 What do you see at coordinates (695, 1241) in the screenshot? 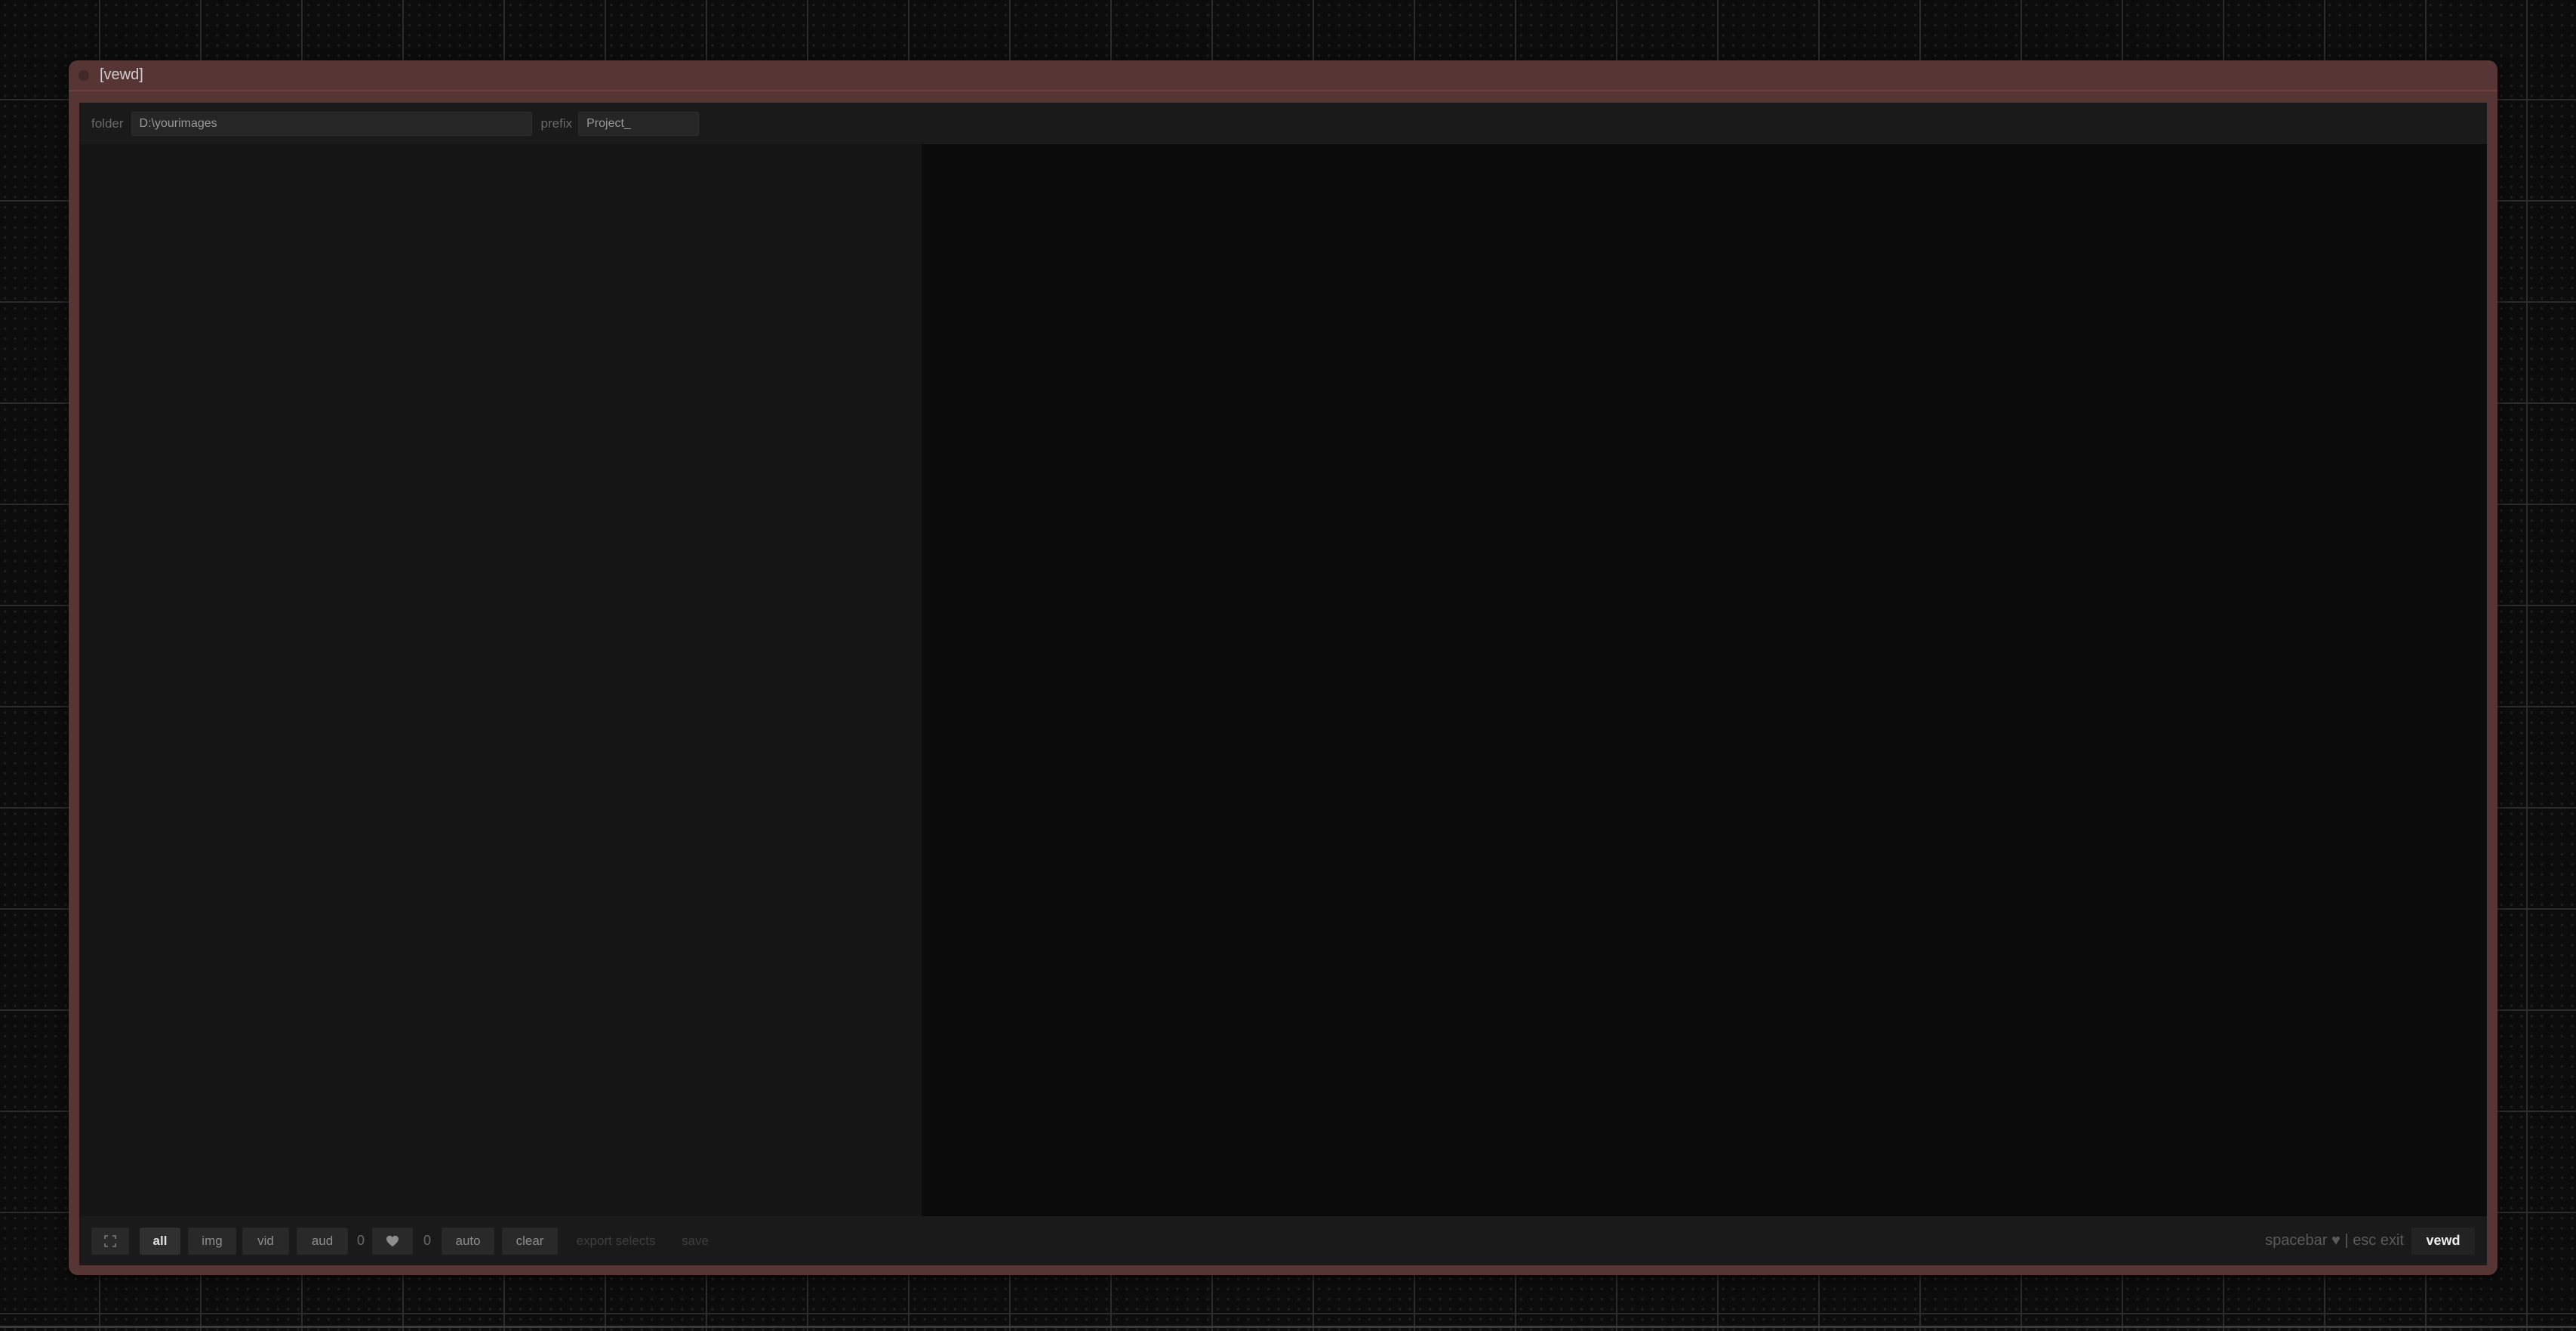
I see `save-button: save` at bounding box center [695, 1241].